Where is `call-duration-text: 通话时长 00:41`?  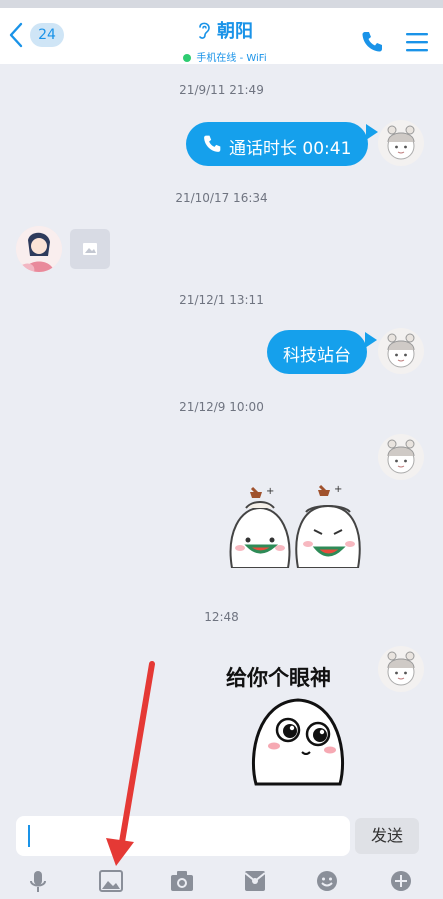
call-duration-text: 通话时长 00:41 is located at coordinates (290, 149).